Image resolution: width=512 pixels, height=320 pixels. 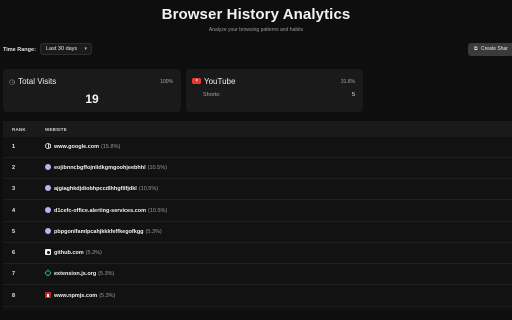 What do you see at coordinates (14, 296) in the screenshot?
I see `row-rank: 8` at bounding box center [14, 296].